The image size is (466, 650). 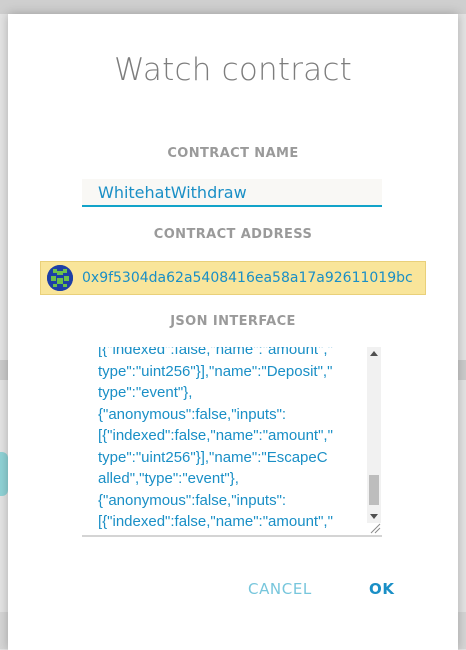 What do you see at coordinates (374, 490) in the screenshot?
I see `scrollbar-thumb` at bounding box center [374, 490].